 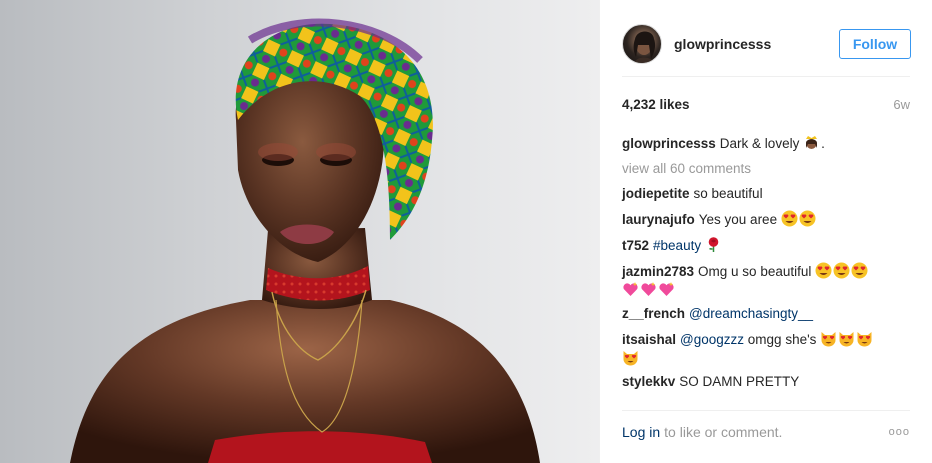 What do you see at coordinates (766, 349) in the screenshot?
I see `comment-item: itsaishal @googzzz omgg she's` at bounding box center [766, 349].